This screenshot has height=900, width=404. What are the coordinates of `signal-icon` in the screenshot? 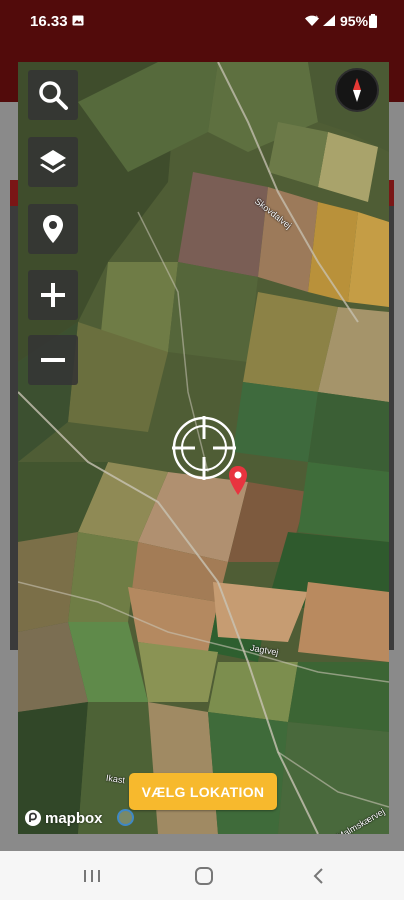 It's located at (329, 20).